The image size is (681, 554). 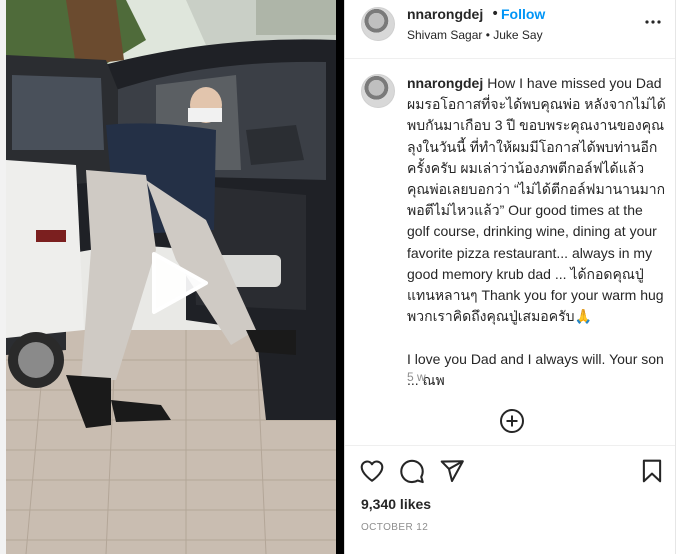 I want to click on plus-circle-icon, so click(x=512, y=421).